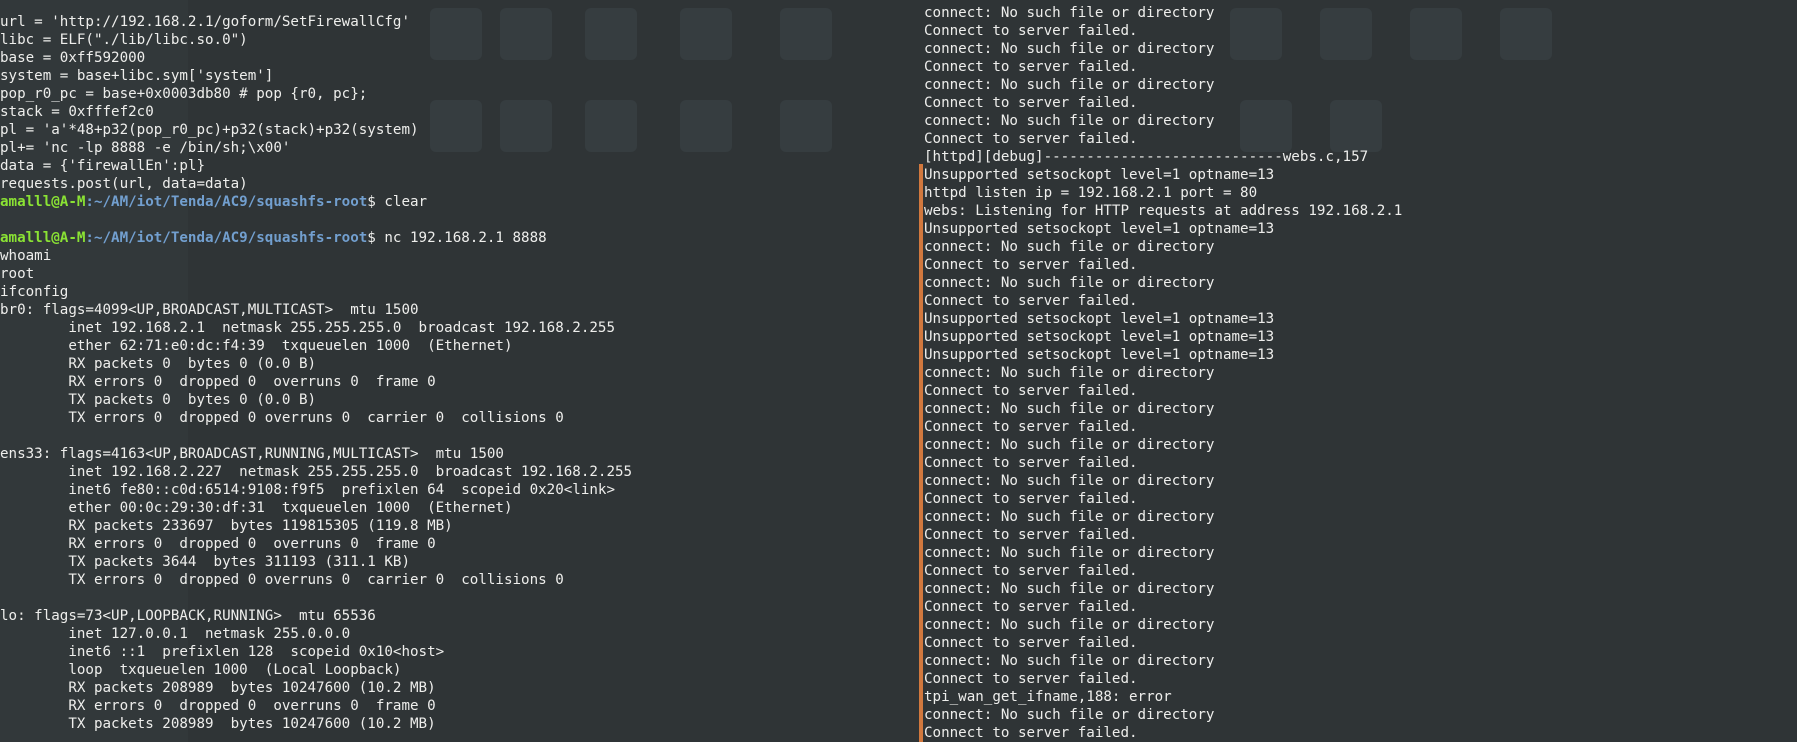  What do you see at coordinates (1048, 697) in the screenshot?
I see `log-line: tpi_wan_get_ifname,188: error` at bounding box center [1048, 697].